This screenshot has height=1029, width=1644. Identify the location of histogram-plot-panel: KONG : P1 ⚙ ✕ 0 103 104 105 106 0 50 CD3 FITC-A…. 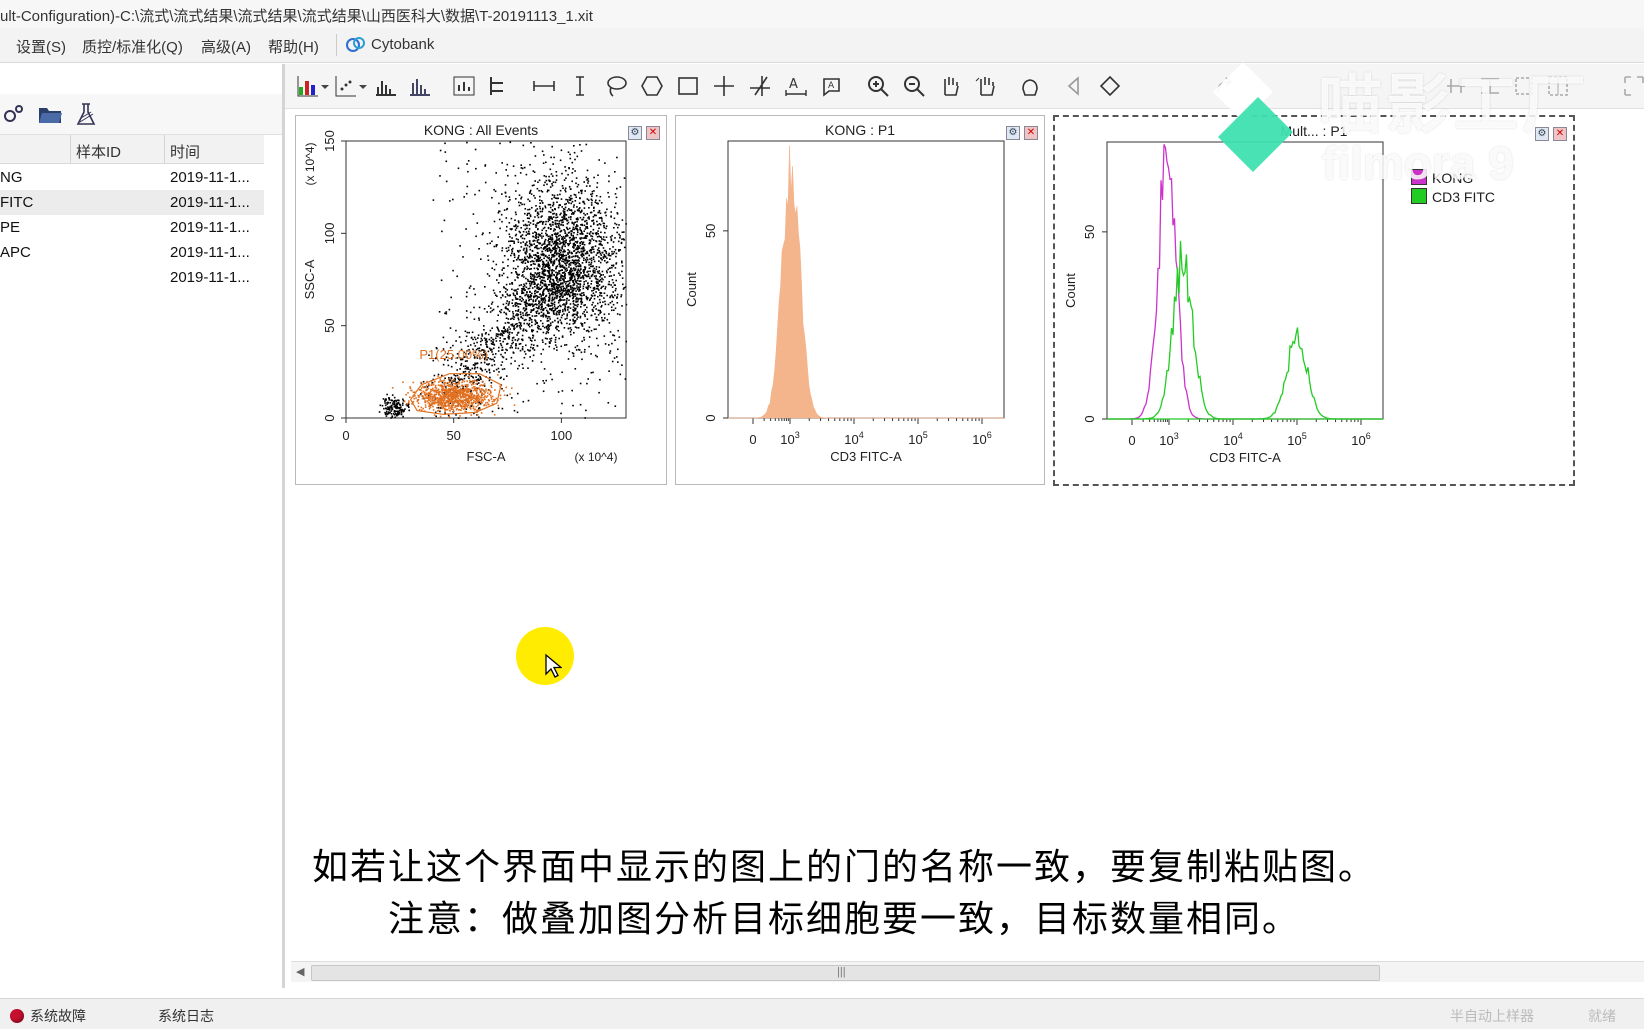
(860, 300).